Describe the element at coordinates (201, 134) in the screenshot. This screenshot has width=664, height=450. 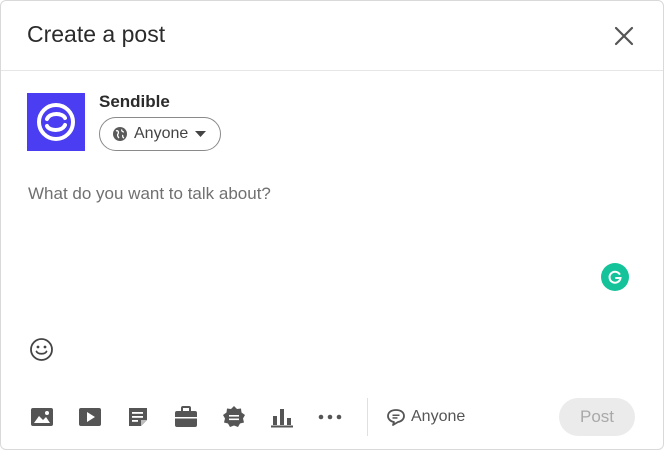
I see `caret-down-icon` at that location.